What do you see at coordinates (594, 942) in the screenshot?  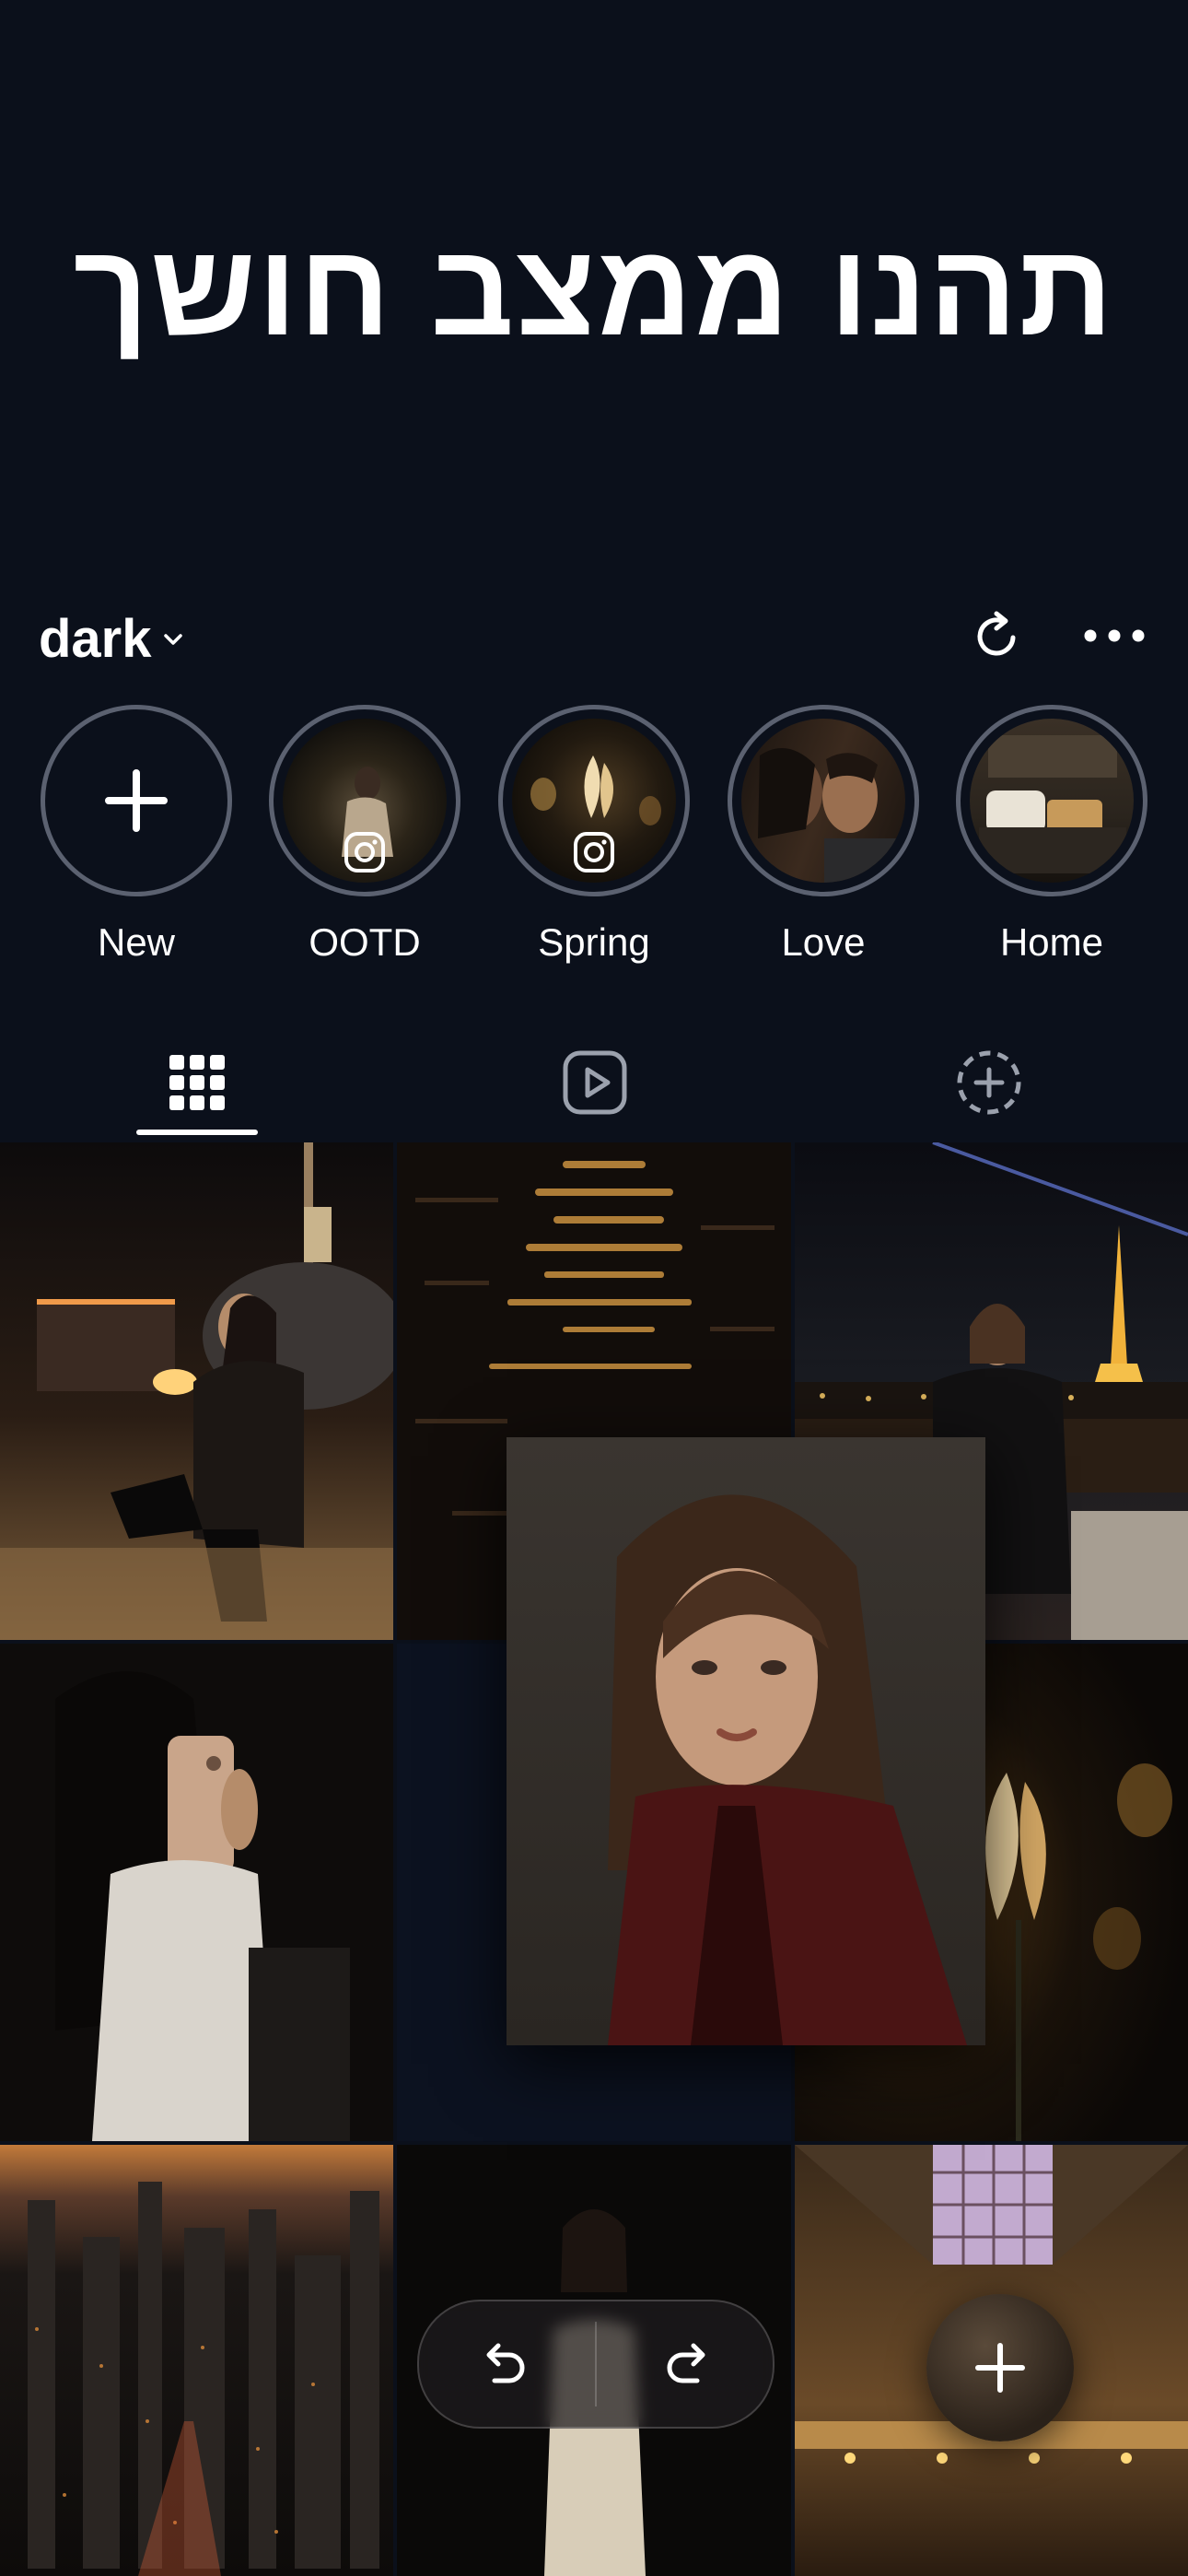 I see `highlight-label: Spring` at bounding box center [594, 942].